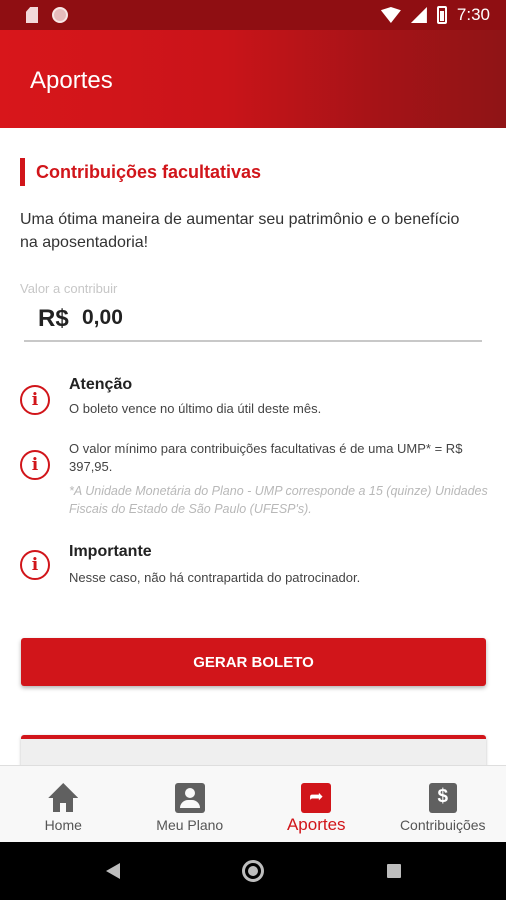 The image size is (506, 900). I want to click on nav-item-meu-plano: Meu Plano, so click(190, 804).